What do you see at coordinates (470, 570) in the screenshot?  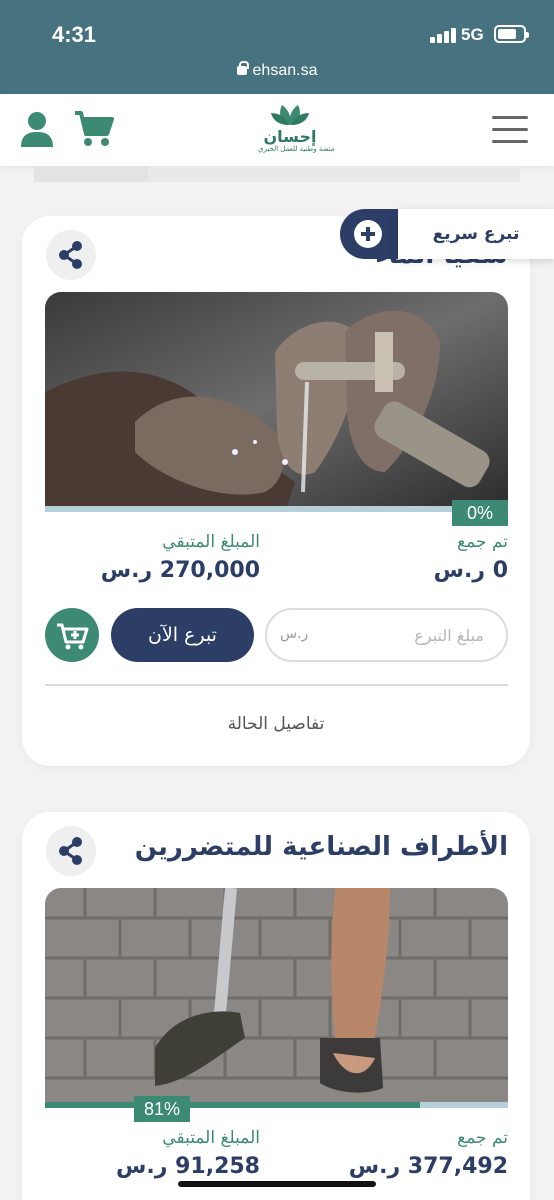 I see `collected-value: 0 ر.س` at bounding box center [470, 570].